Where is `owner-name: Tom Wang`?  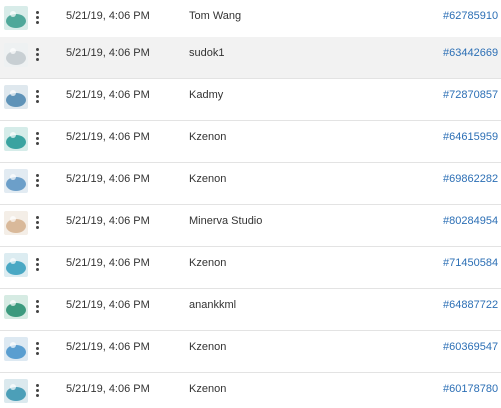 owner-name: Tom Wang is located at coordinates (215, 16).